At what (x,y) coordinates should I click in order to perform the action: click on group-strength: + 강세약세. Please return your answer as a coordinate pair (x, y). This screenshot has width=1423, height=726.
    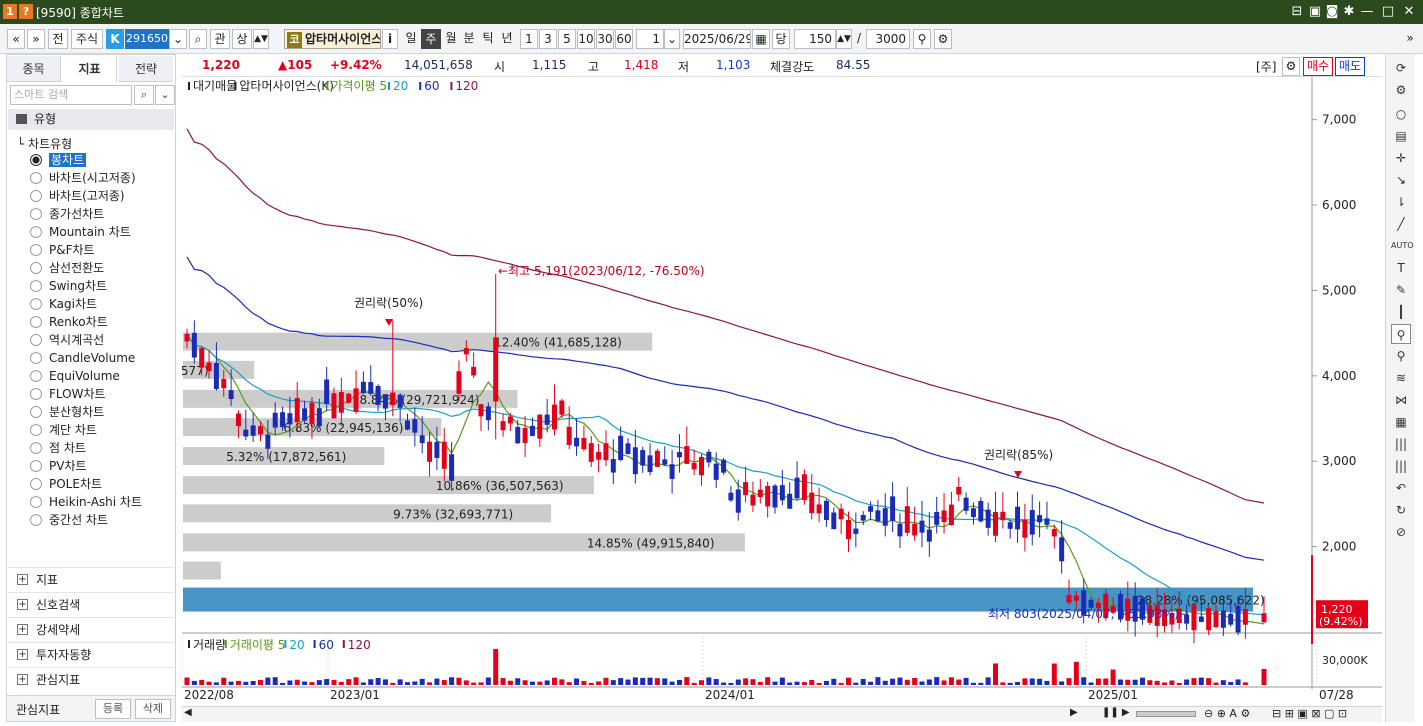
    Looking at the image, I should click on (91, 629).